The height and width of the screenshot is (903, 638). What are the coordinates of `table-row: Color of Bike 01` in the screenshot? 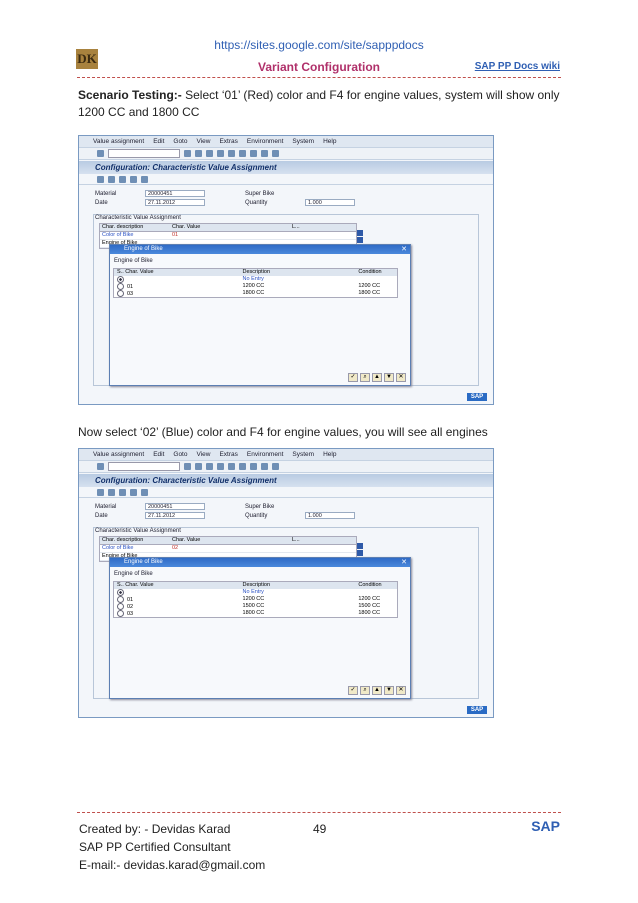 It's located at (228, 236).